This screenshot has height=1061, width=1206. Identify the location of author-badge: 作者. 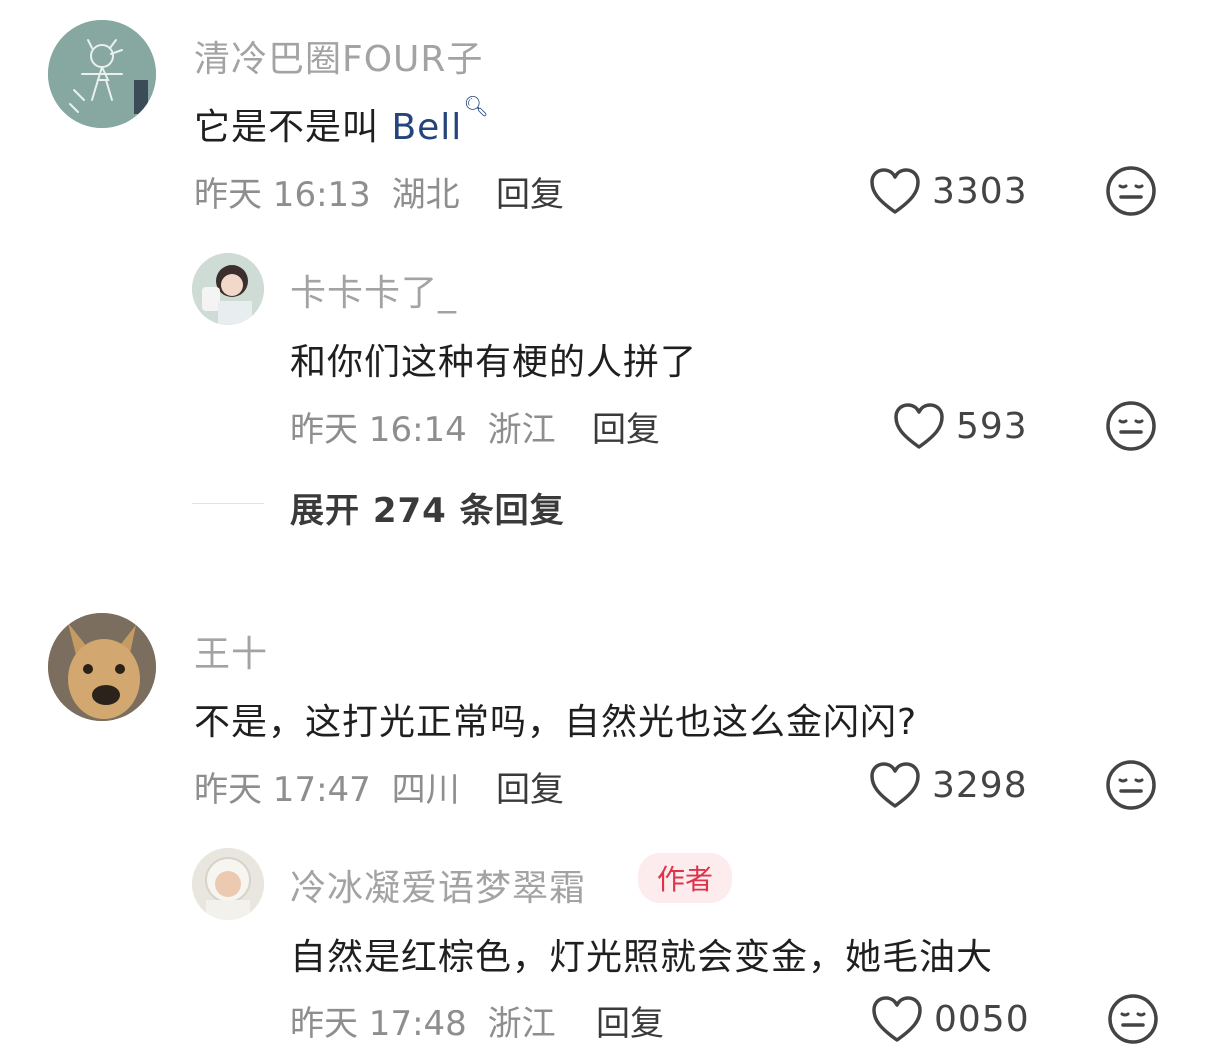
(685, 878).